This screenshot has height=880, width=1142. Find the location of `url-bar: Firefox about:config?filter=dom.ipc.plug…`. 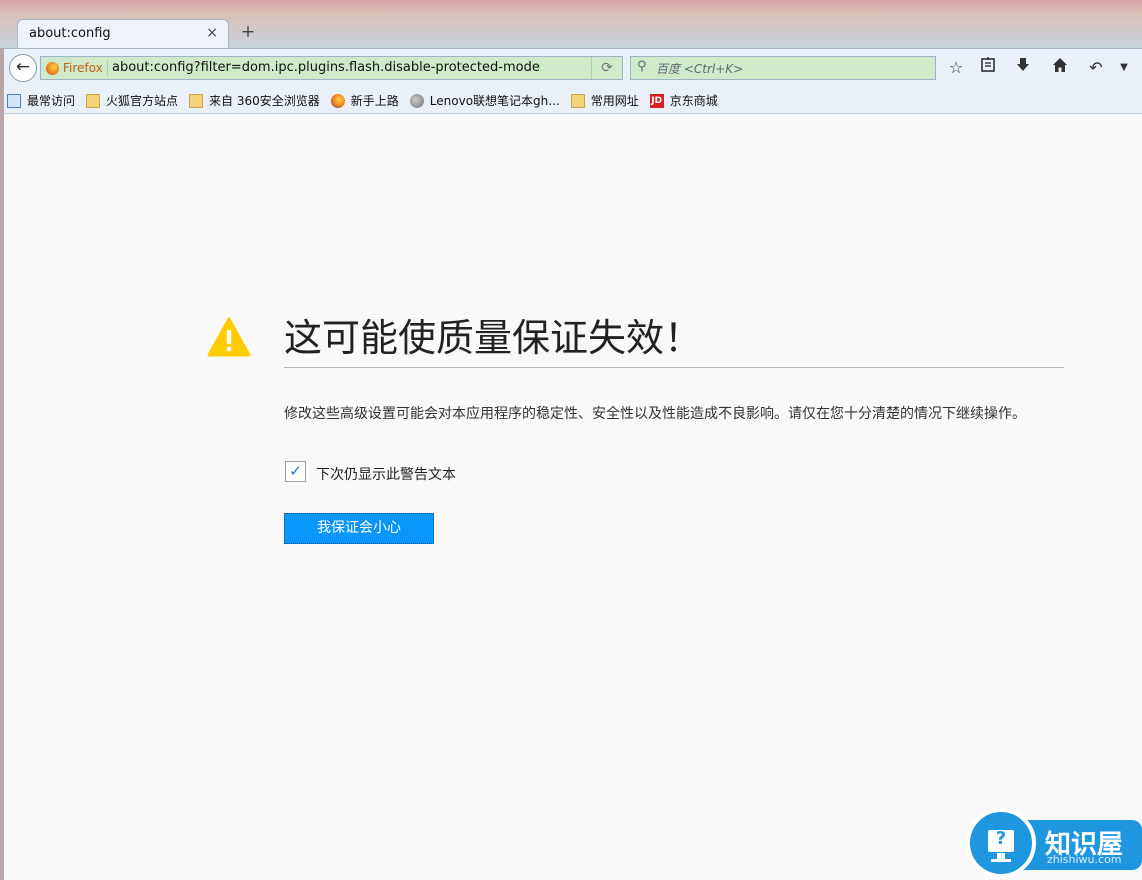

url-bar: Firefox about:config?filter=dom.ipc.plug… is located at coordinates (331, 68).